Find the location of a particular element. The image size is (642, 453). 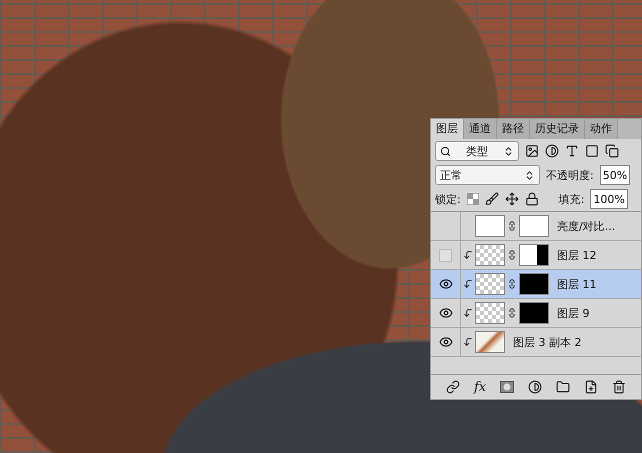

panel-tab: 历史记录 is located at coordinates (557, 129).